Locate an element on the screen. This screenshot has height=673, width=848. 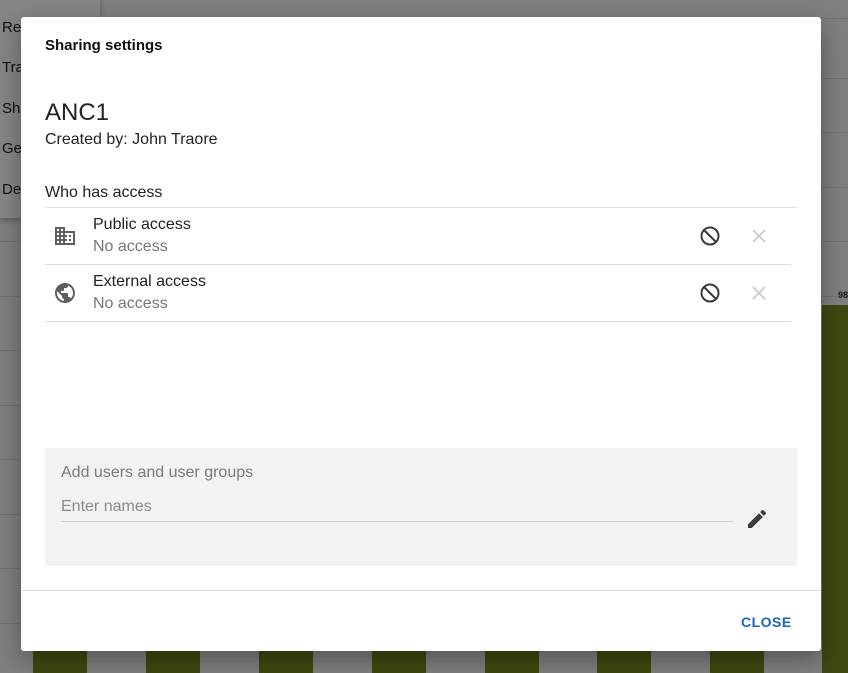
close-button: CLOSE is located at coordinates (766, 622).